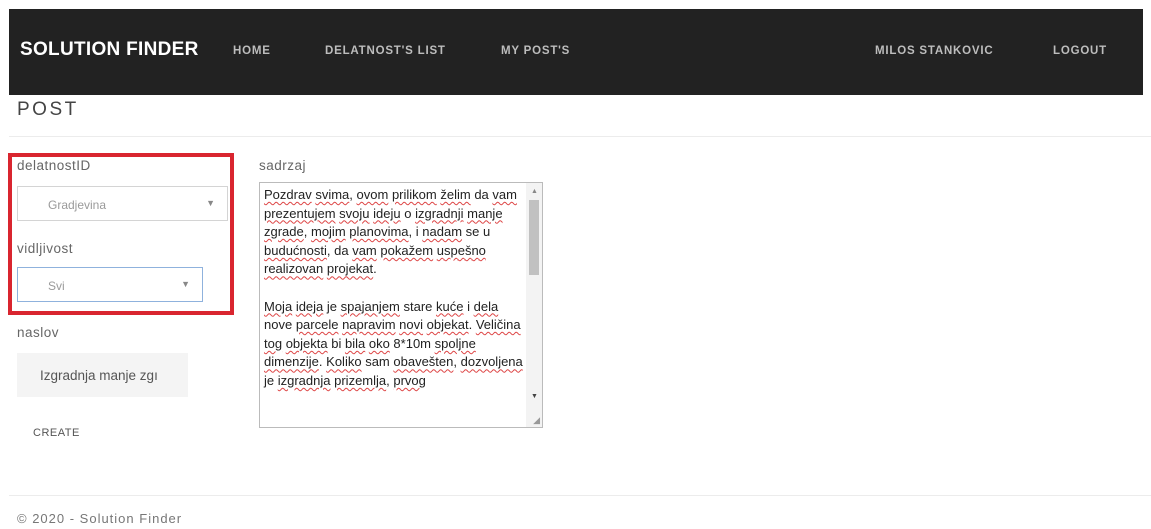  What do you see at coordinates (48, 109) in the screenshot?
I see `page-title: POST` at bounding box center [48, 109].